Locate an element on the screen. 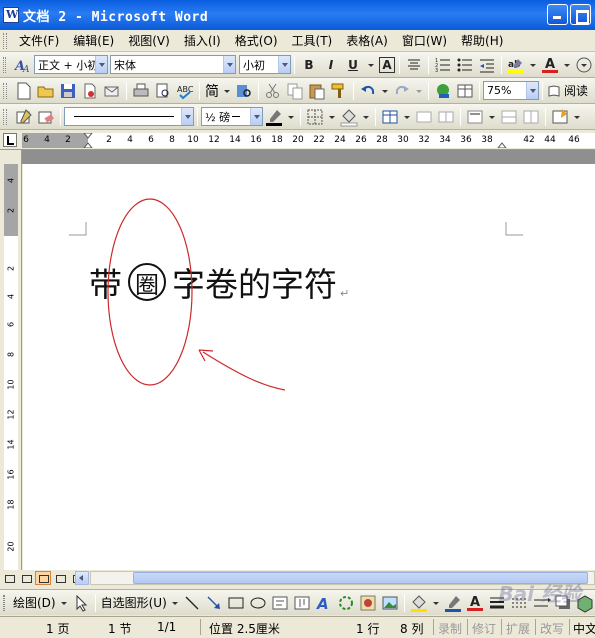 This screenshot has width=595, height=638. scroll-left-icon is located at coordinates (82, 578).